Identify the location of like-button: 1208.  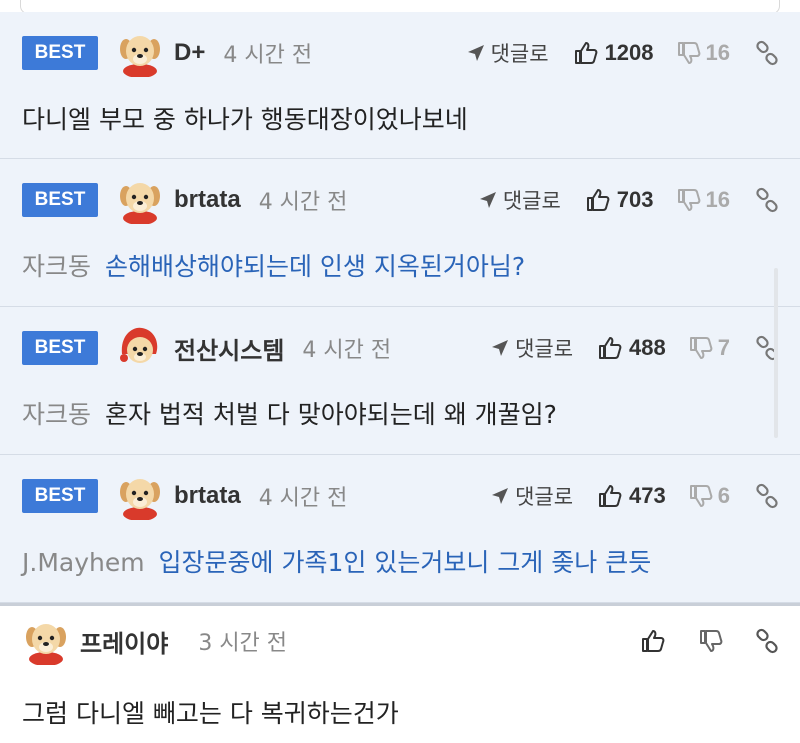
(613, 53).